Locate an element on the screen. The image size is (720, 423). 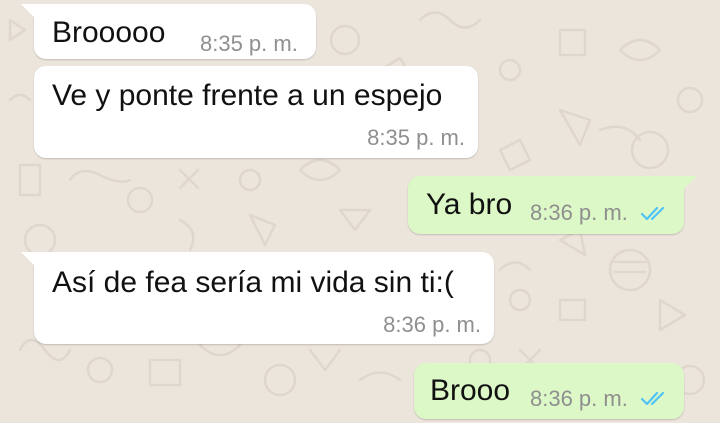
outgoing-message-bubble: Brooo 8:36 p. m. is located at coordinates (549, 391).